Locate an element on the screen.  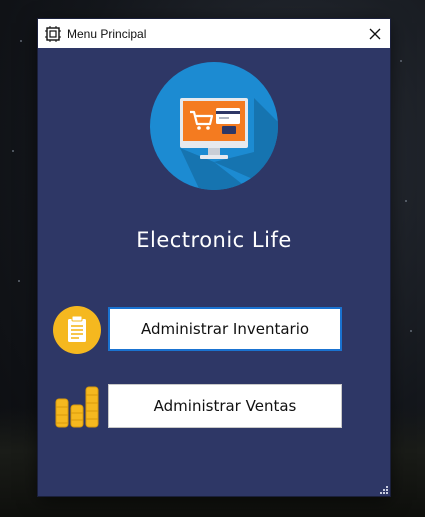
clipboard-icon is located at coordinates (77, 330).